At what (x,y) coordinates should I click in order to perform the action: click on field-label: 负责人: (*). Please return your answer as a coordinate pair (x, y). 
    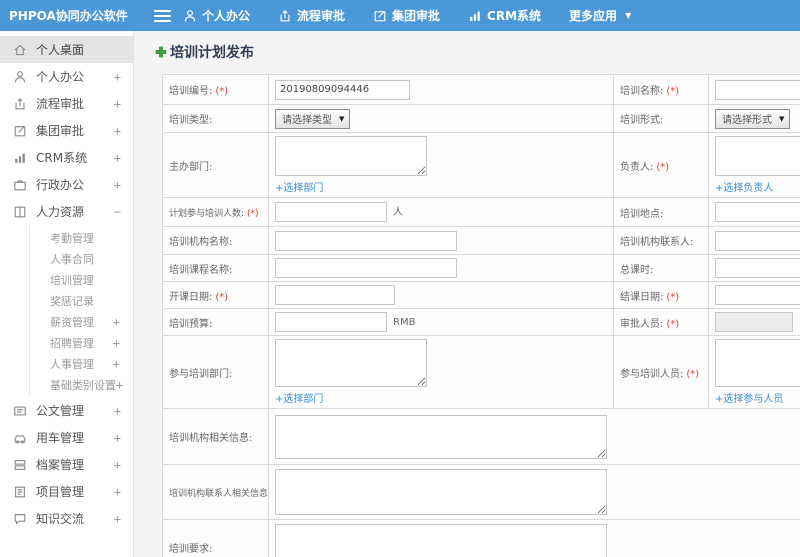
    Looking at the image, I should click on (661, 165).